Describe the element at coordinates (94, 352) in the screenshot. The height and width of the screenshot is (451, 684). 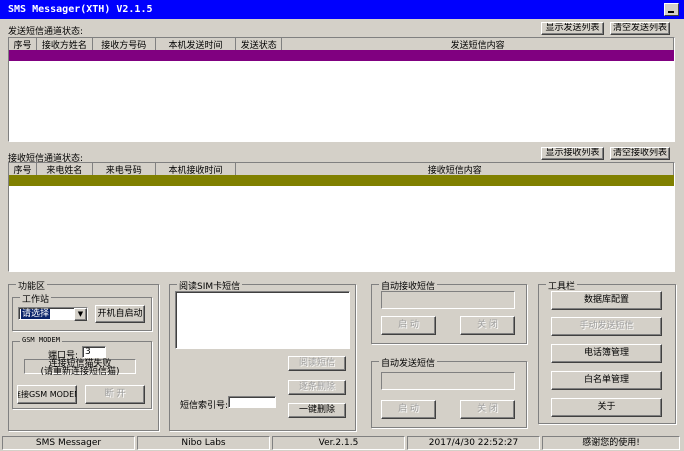
I see `port-input: 3` at that location.